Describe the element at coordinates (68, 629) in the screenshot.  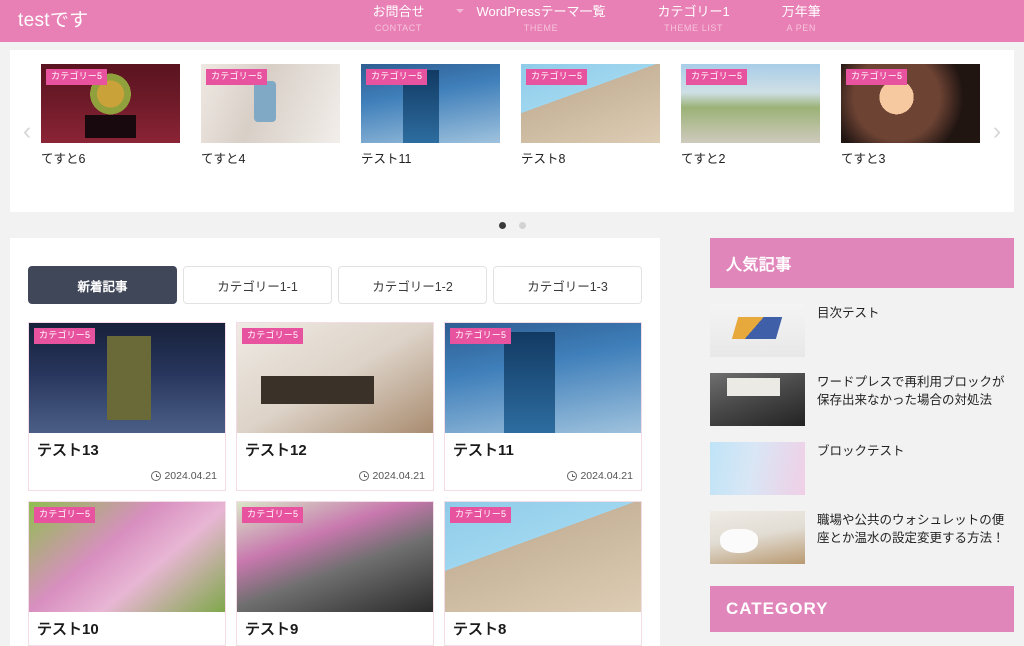
I see `article-title: テスト10` at that location.